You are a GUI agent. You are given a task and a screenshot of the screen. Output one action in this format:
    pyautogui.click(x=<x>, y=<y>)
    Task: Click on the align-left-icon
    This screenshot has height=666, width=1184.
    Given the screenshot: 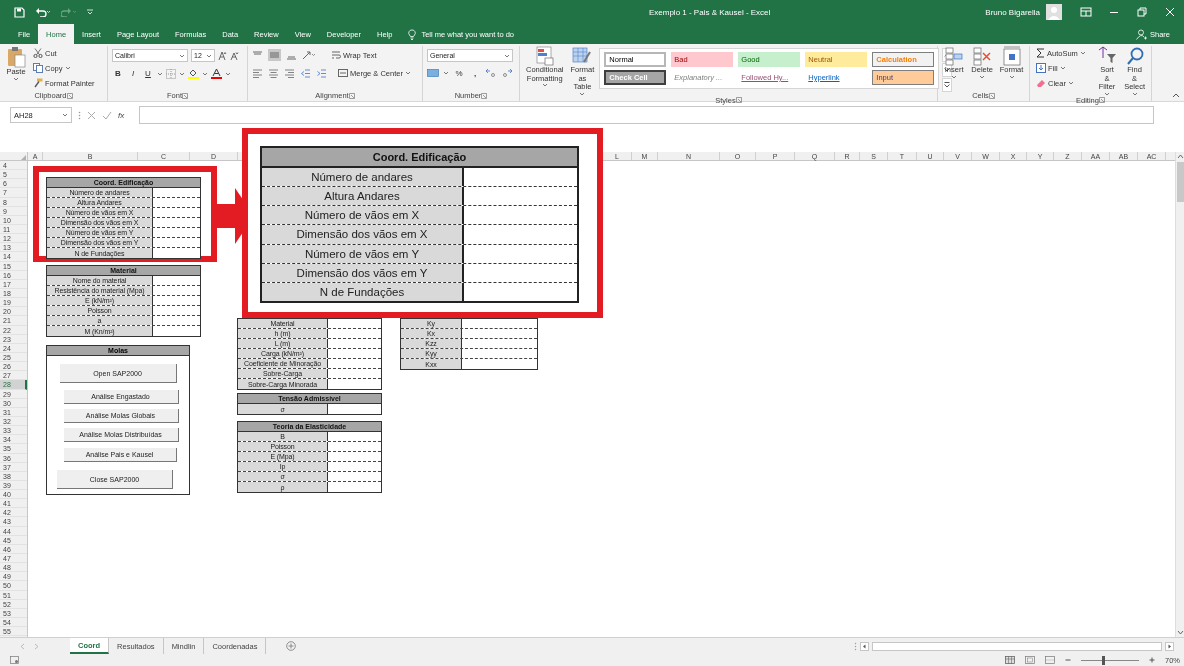 What is the action you would take?
    pyautogui.click(x=257, y=73)
    